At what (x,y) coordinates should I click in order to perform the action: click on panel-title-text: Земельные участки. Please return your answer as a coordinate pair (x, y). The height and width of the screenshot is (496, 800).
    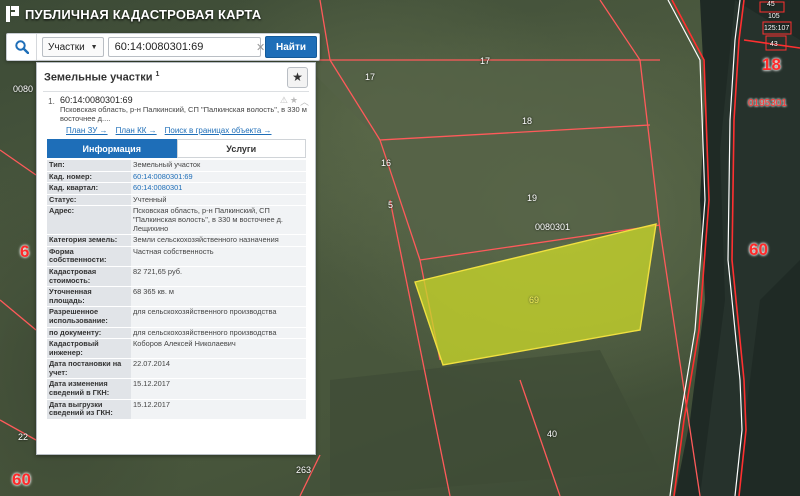
    Looking at the image, I should click on (98, 77).